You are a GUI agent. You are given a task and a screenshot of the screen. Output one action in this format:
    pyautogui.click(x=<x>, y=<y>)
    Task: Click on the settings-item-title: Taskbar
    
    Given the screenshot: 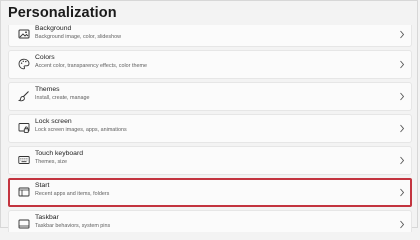 What is the action you would take?
    pyautogui.click(x=47, y=217)
    